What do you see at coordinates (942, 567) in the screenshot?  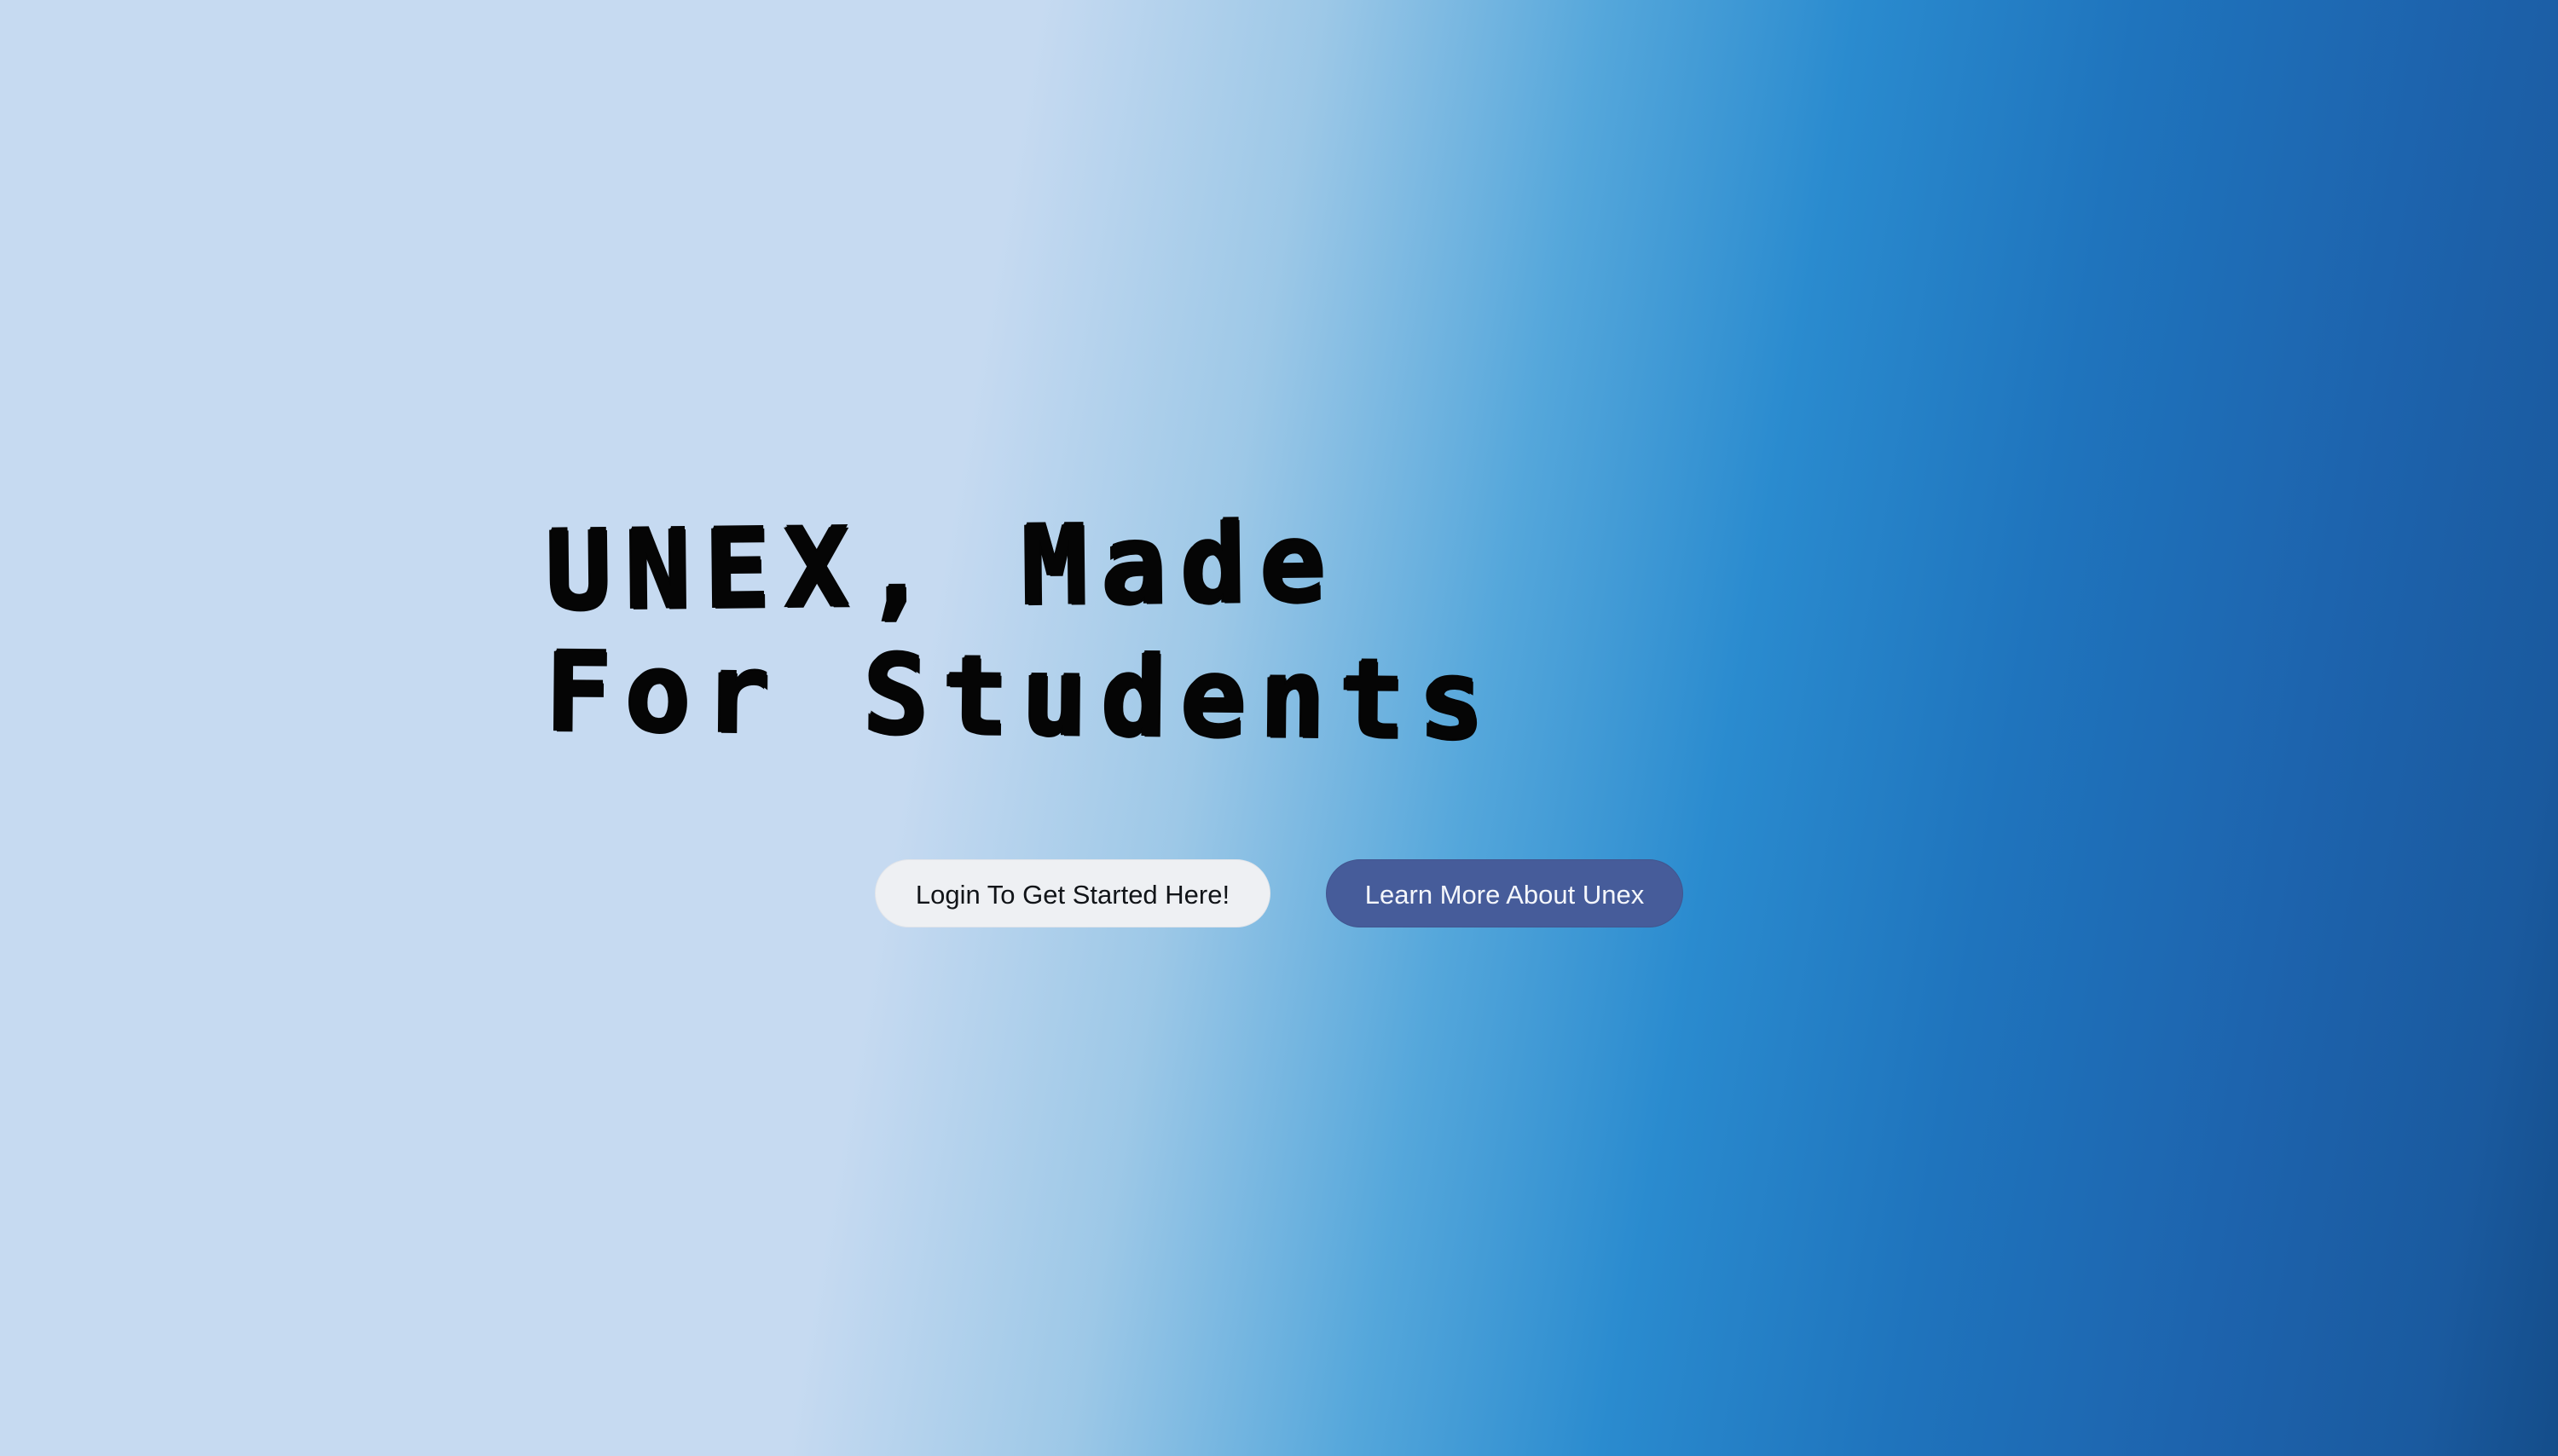 I see `headline-line-1: UNEX, Made` at bounding box center [942, 567].